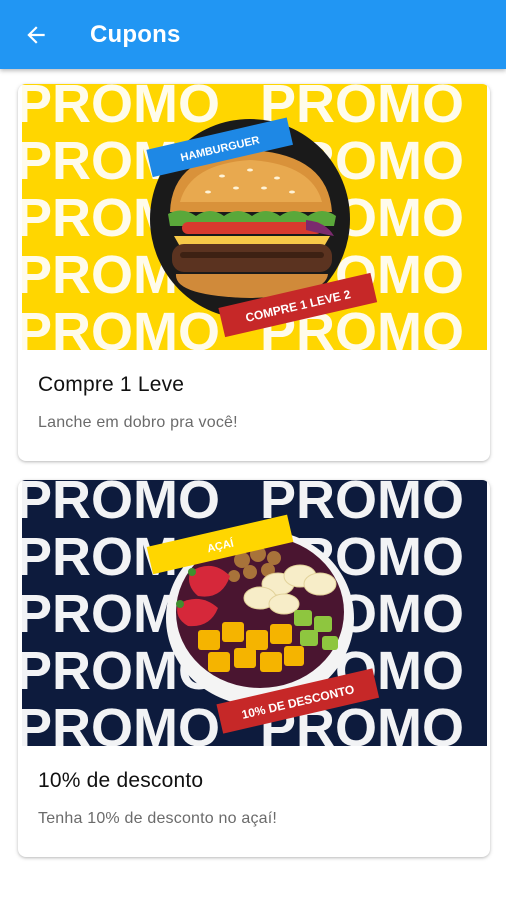 The image size is (506, 900). Describe the element at coordinates (253, 34) in the screenshot. I see `app-bar: Cupons` at that location.